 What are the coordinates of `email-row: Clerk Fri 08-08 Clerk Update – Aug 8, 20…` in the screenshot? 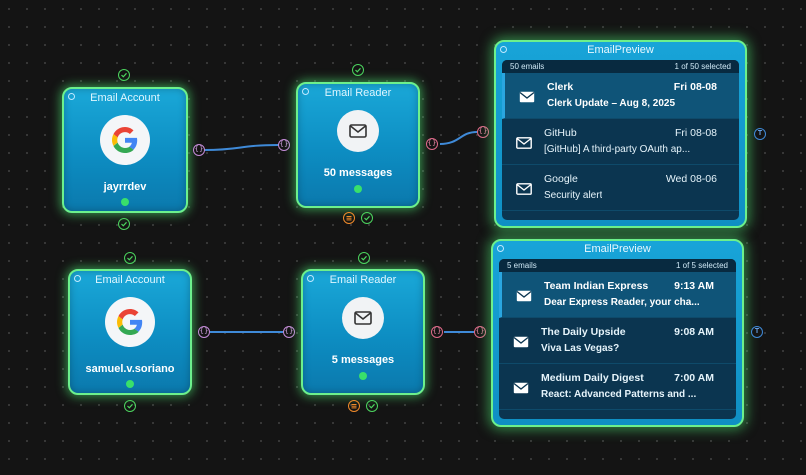 It's located at (620, 96).